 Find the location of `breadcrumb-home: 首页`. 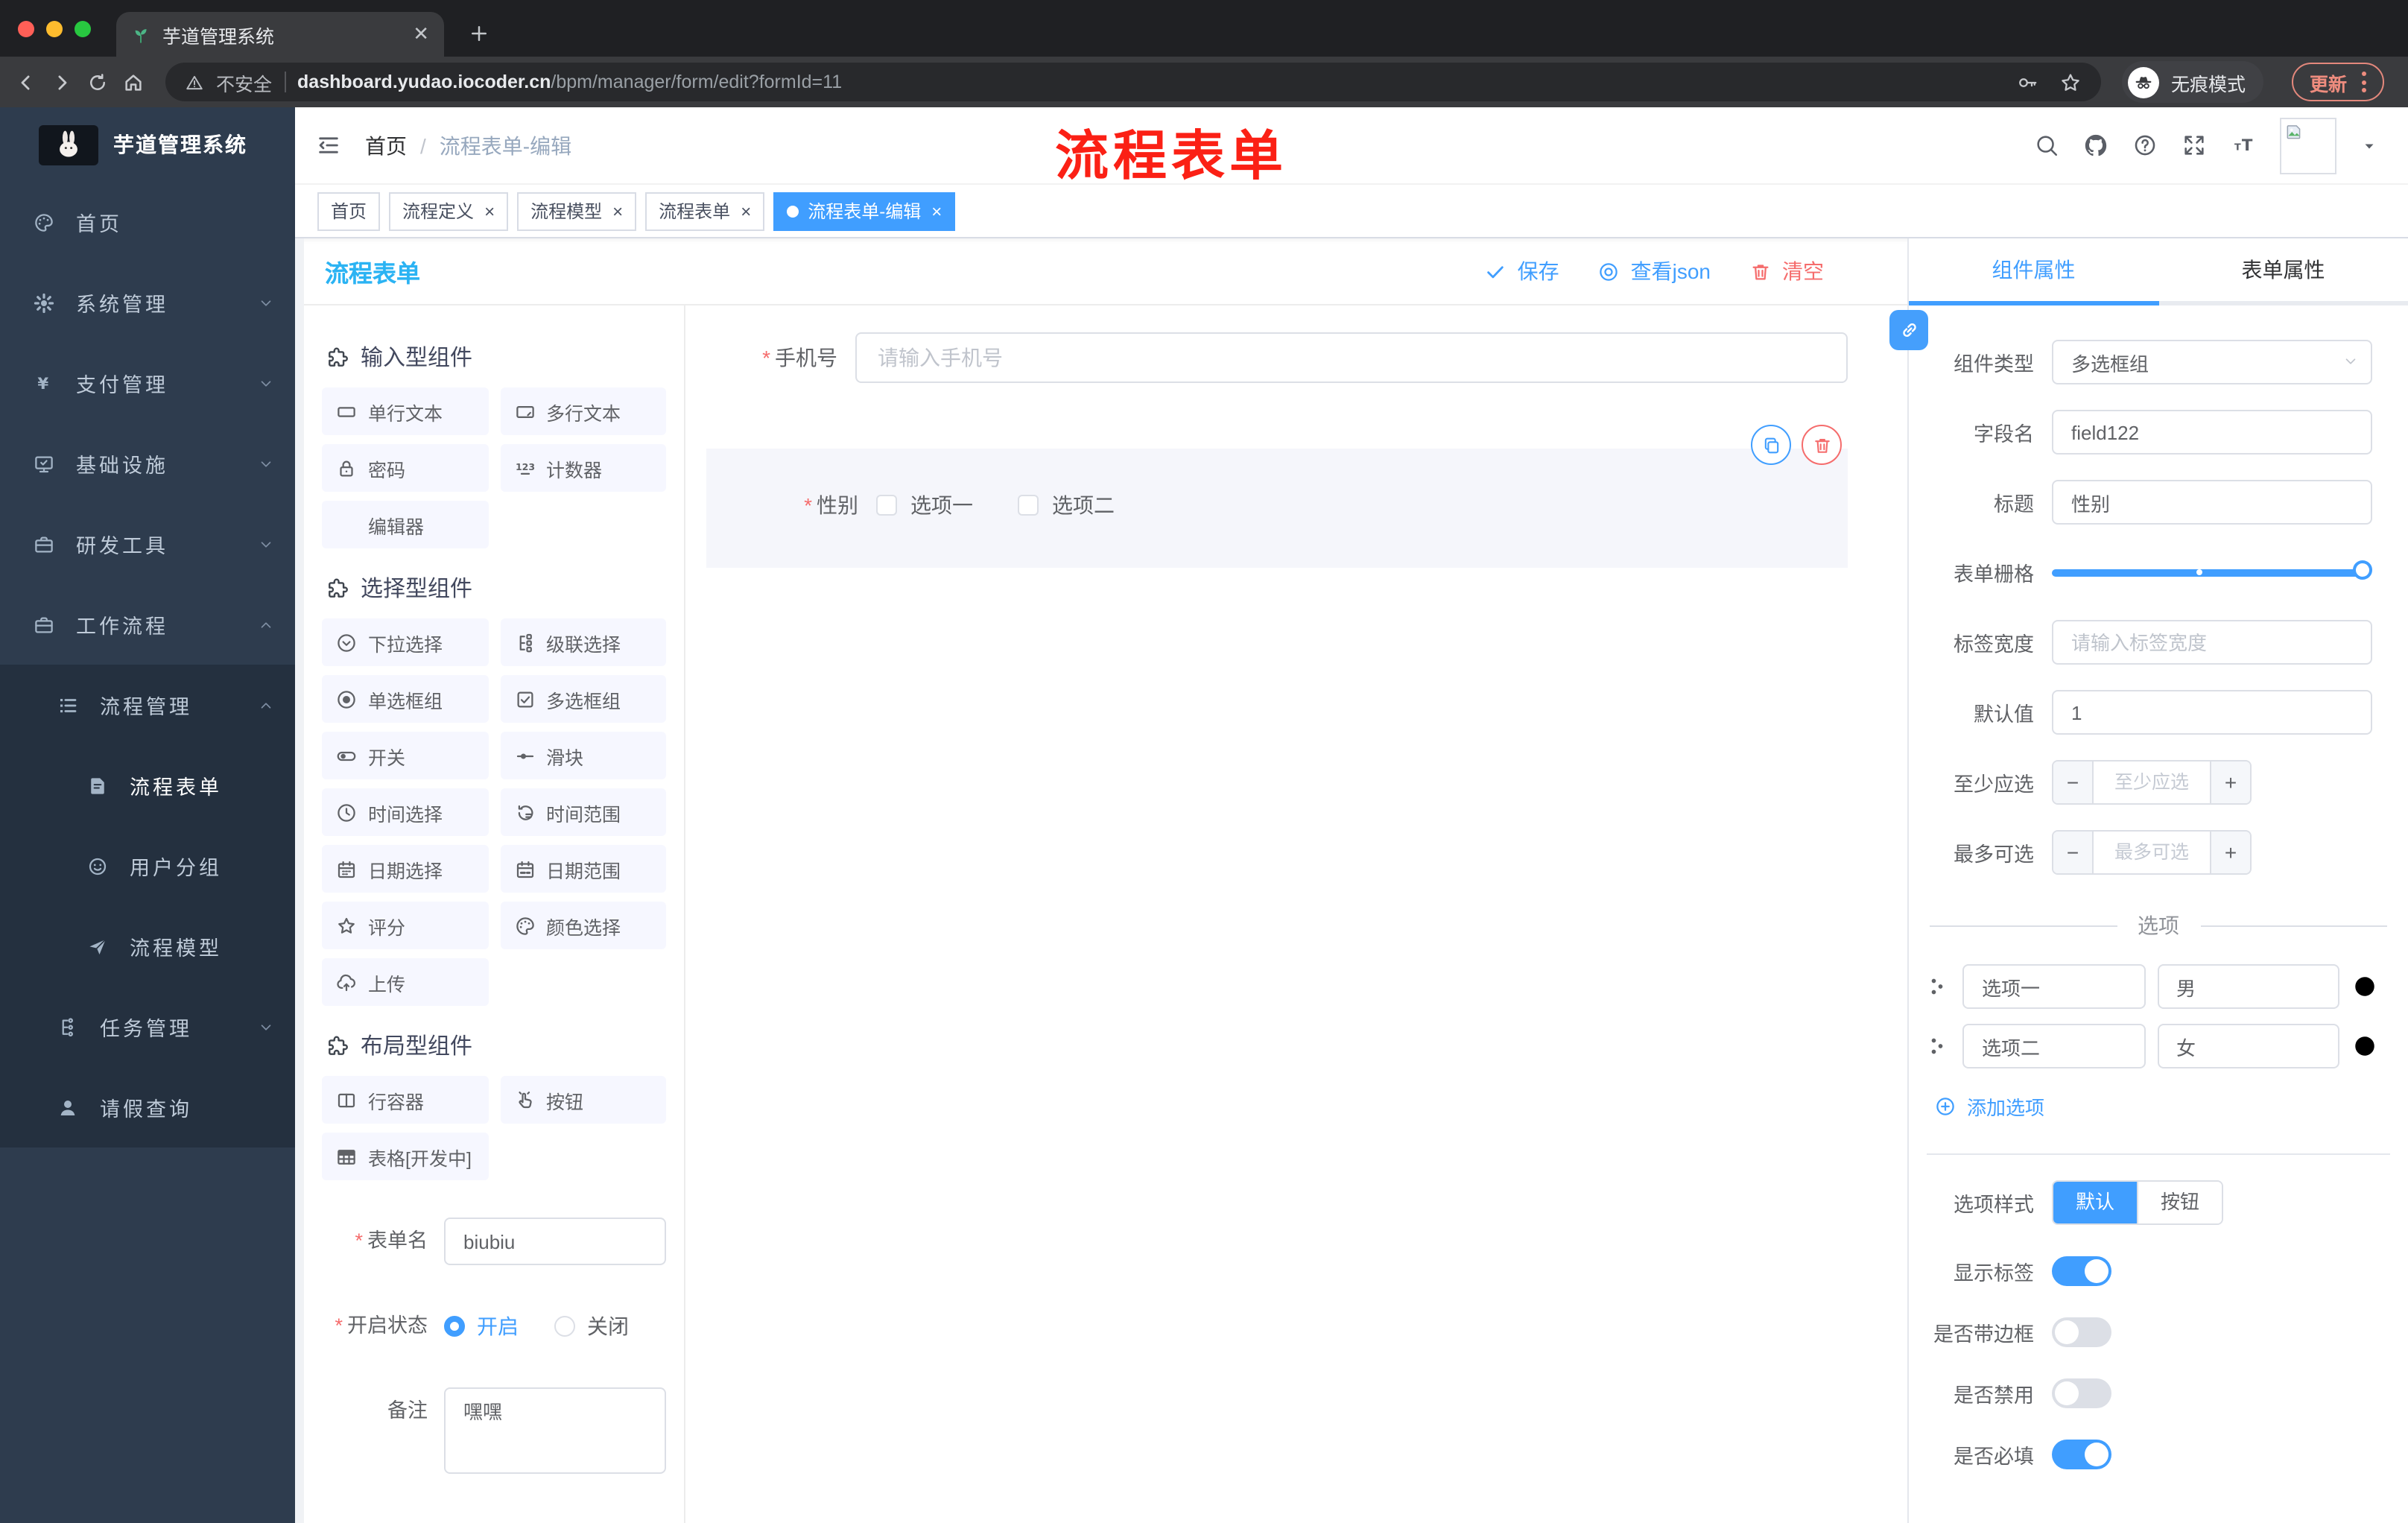

breadcrumb-home: 首页 is located at coordinates (386, 145).